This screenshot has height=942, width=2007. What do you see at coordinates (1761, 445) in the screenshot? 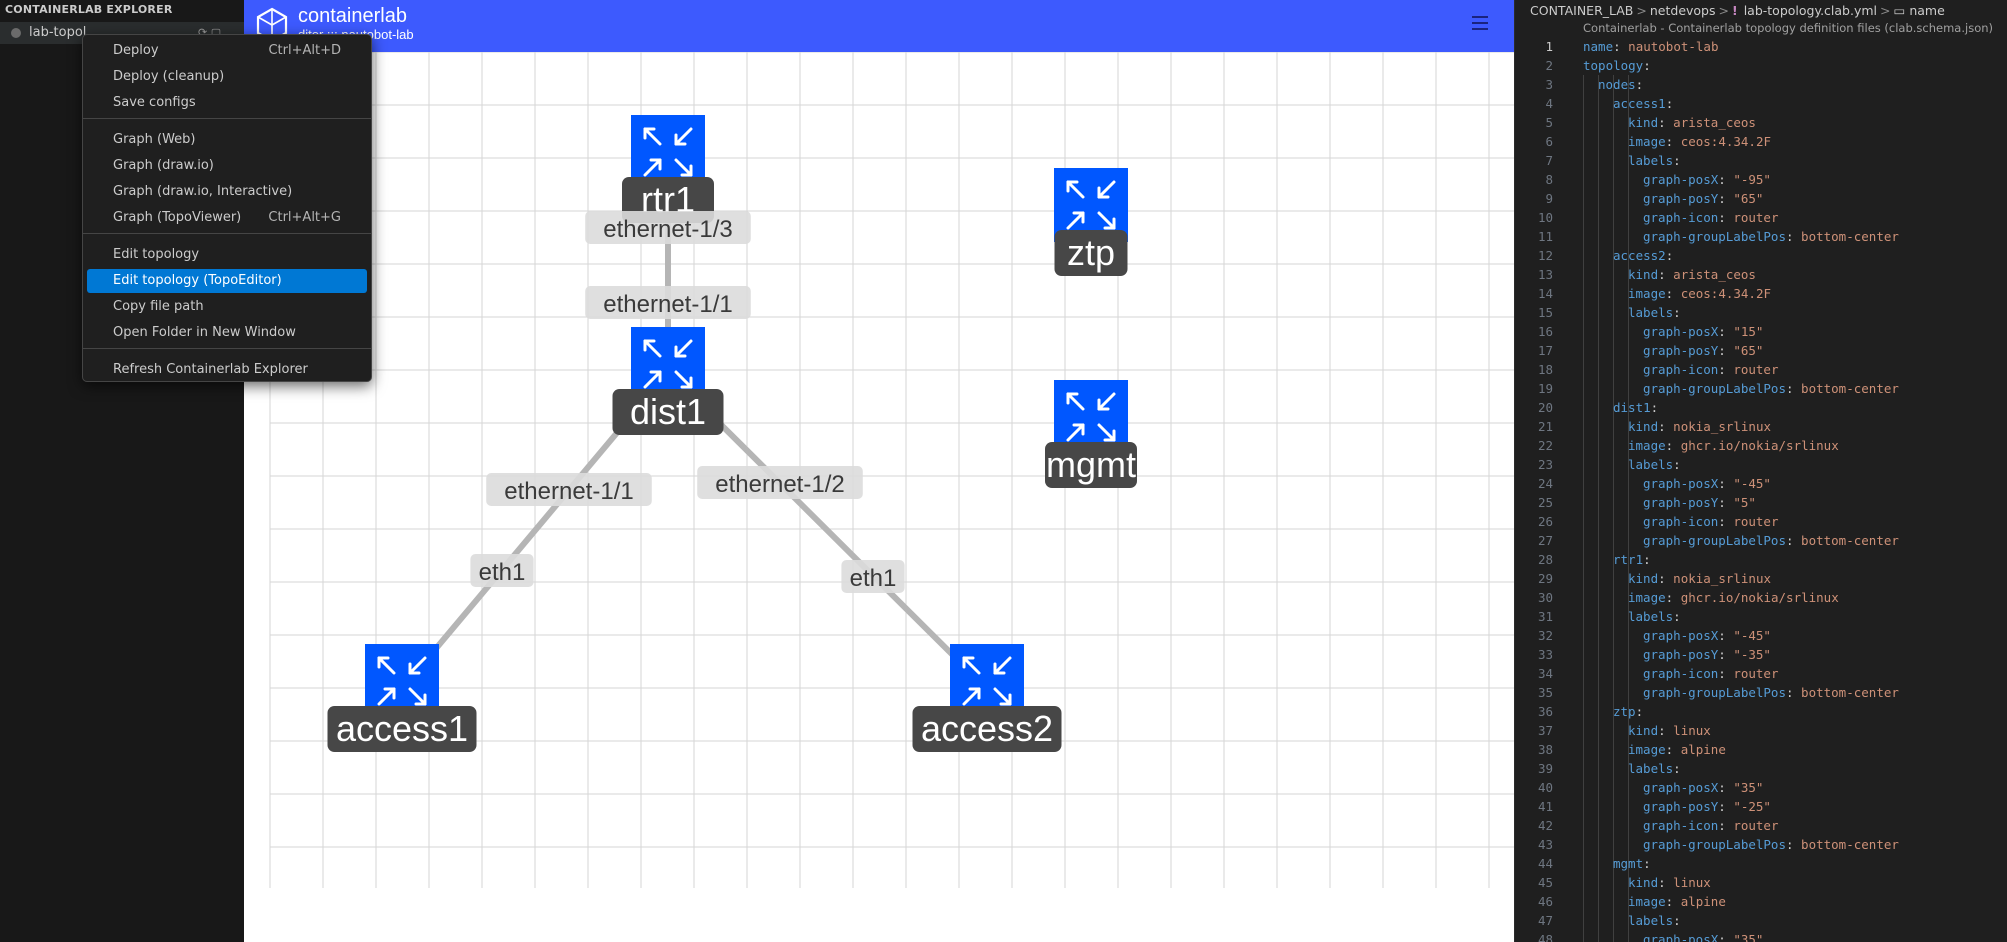
I see `code-line: 22 image: ghcr.io/nokia/srlinux` at bounding box center [1761, 445].